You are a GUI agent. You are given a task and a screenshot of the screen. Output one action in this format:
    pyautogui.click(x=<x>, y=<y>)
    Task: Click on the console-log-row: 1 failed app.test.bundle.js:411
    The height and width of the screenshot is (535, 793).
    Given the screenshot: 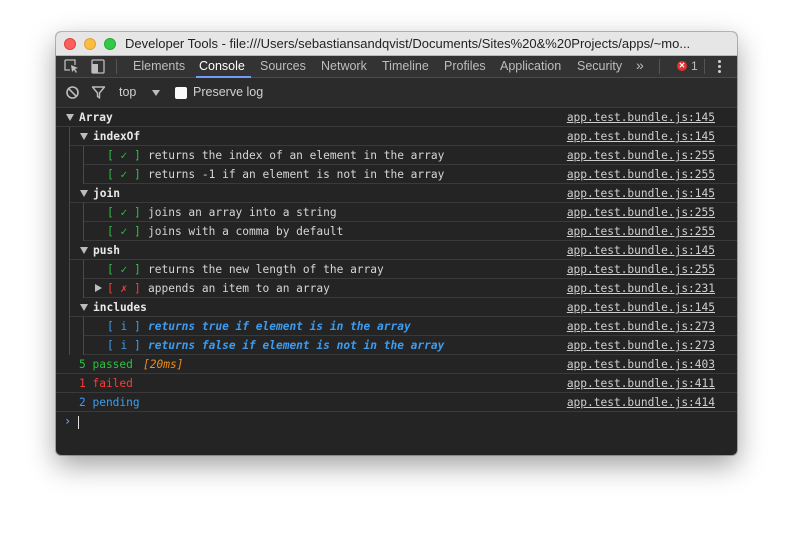 What is the action you would take?
    pyautogui.click(x=396, y=383)
    